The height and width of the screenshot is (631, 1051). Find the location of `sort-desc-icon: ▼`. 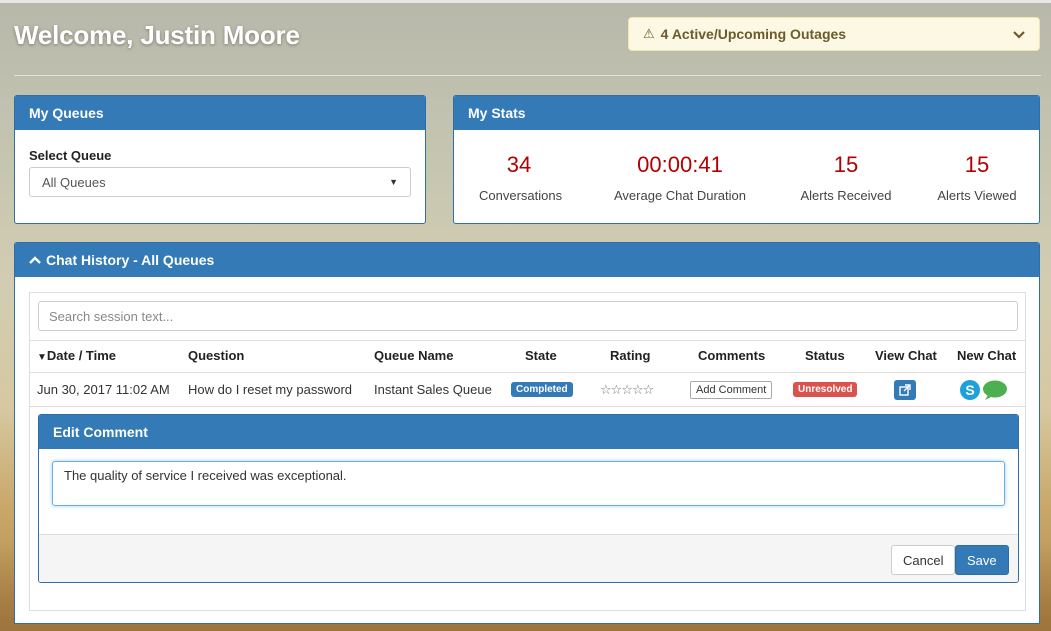

sort-desc-icon: ▼ is located at coordinates (42, 357).